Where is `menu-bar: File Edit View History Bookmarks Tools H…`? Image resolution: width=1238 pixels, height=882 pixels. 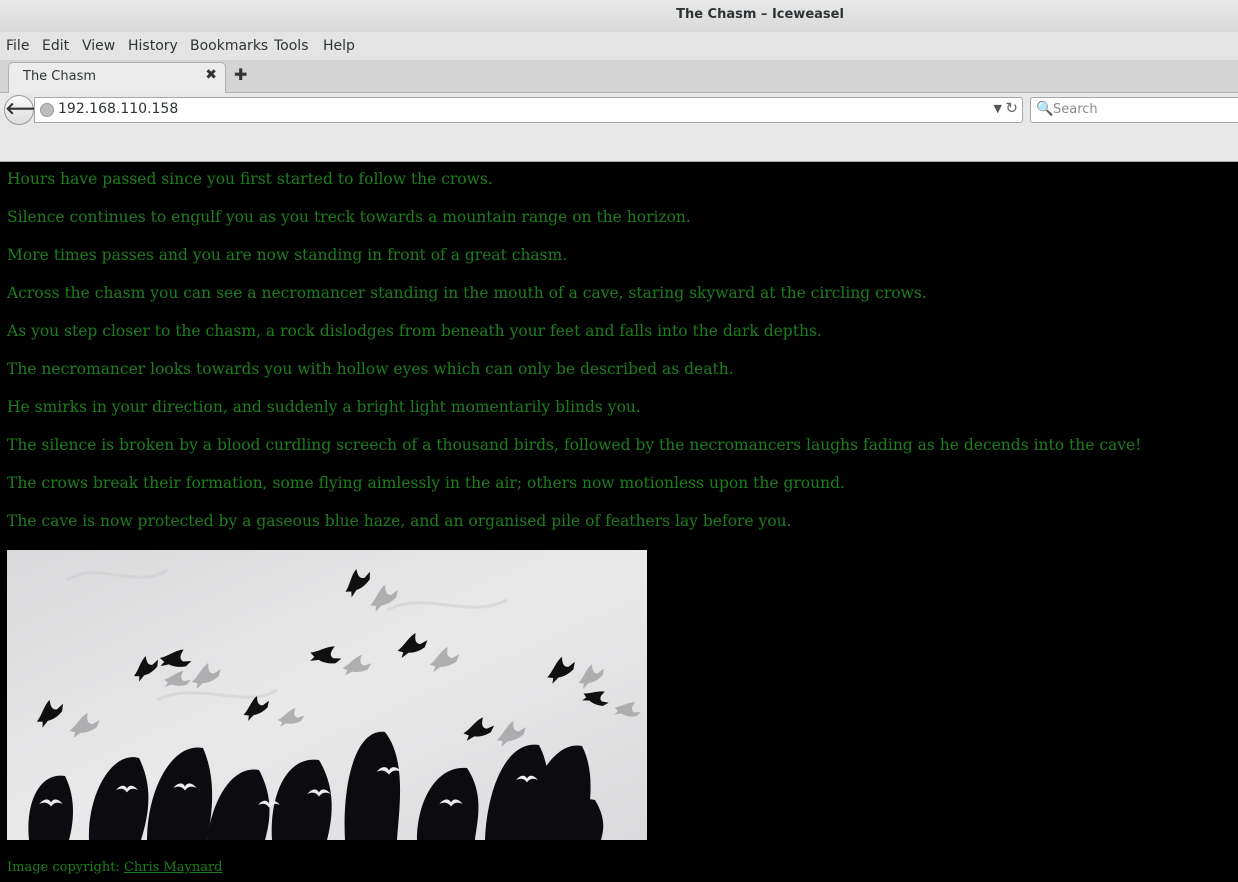 menu-bar: File Edit View History Bookmarks Tools H… is located at coordinates (619, 46).